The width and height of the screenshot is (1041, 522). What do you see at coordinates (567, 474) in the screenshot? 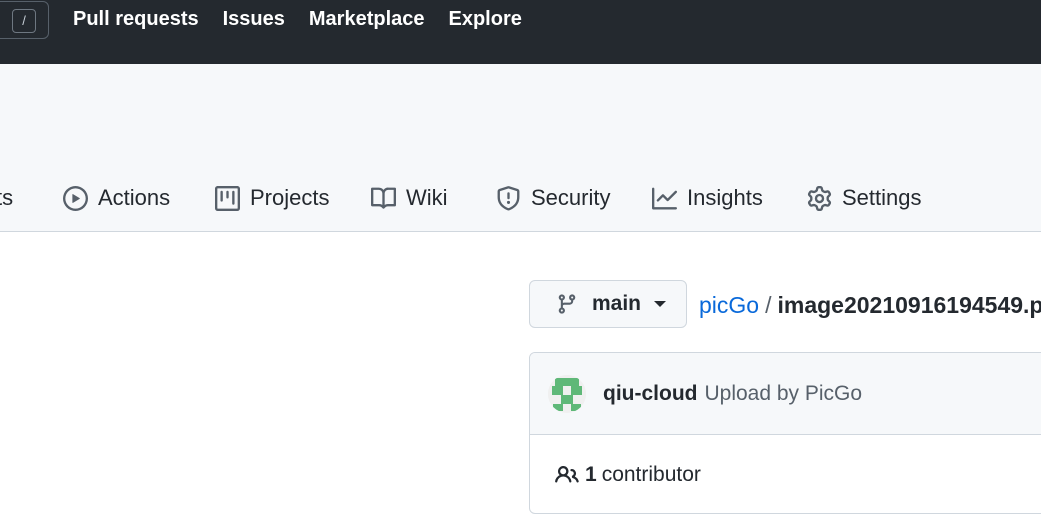
I see `people-icon` at bounding box center [567, 474].